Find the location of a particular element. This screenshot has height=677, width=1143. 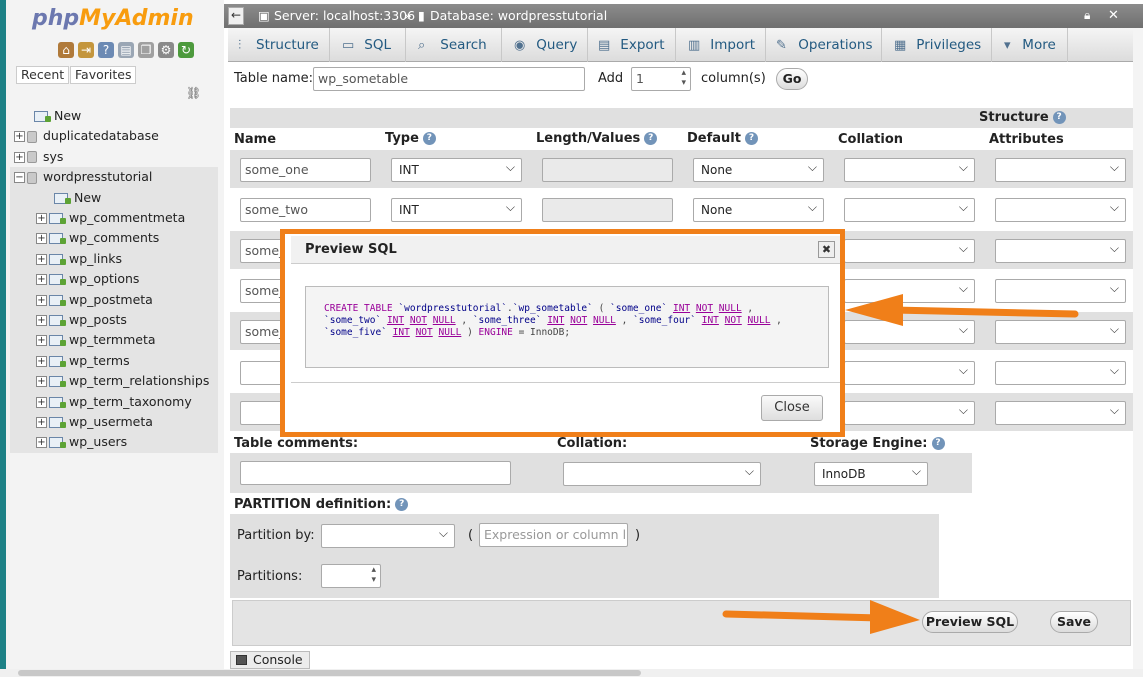

tab-recent: Recent is located at coordinates (43, 75).